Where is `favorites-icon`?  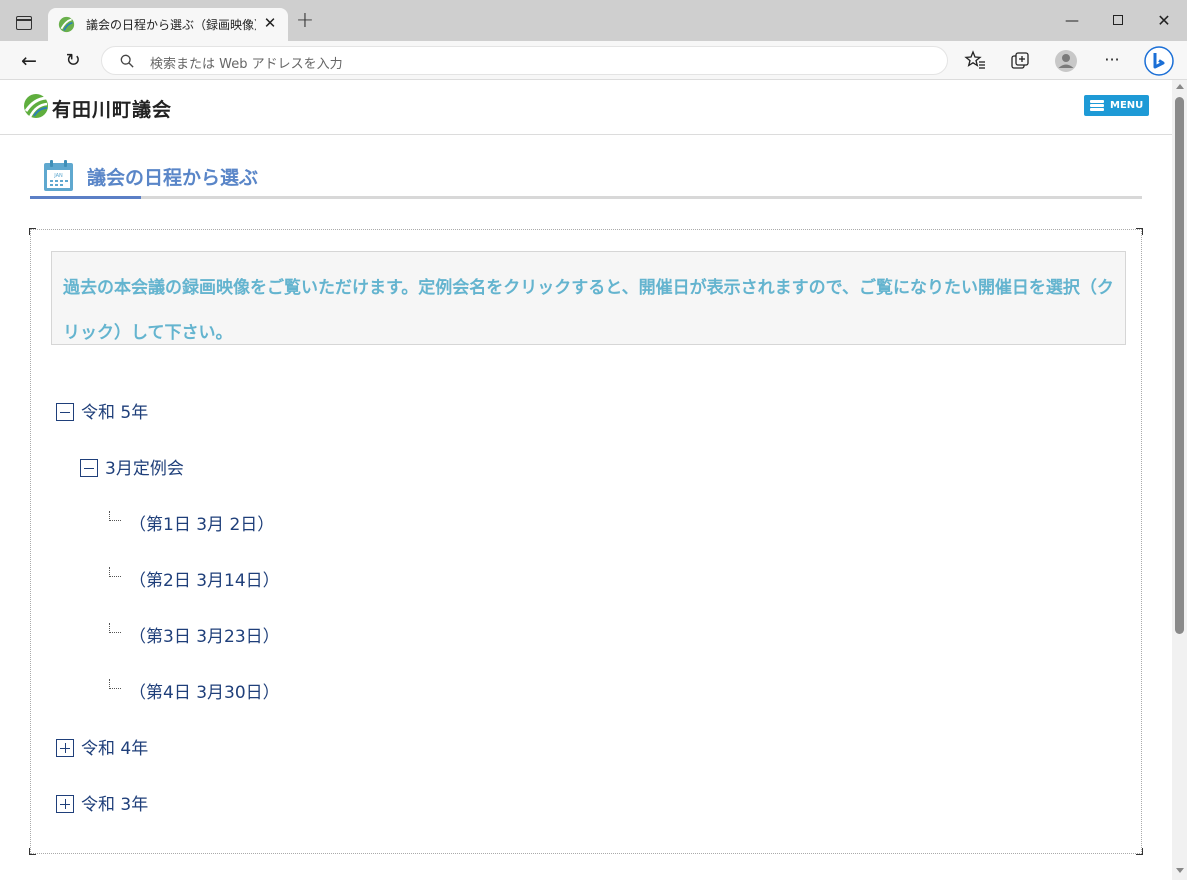 favorites-icon is located at coordinates (976, 61).